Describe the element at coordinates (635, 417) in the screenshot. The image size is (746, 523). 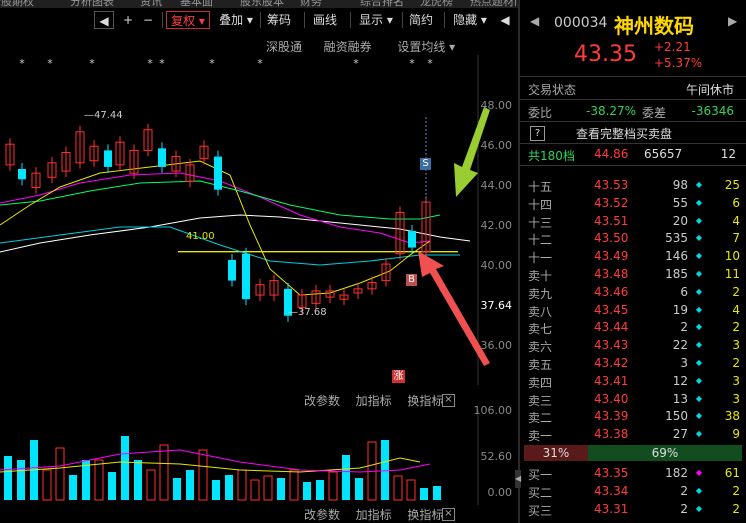
I see `sell-level-row: 卖二 43.39 150 ◆ 38` at that location.